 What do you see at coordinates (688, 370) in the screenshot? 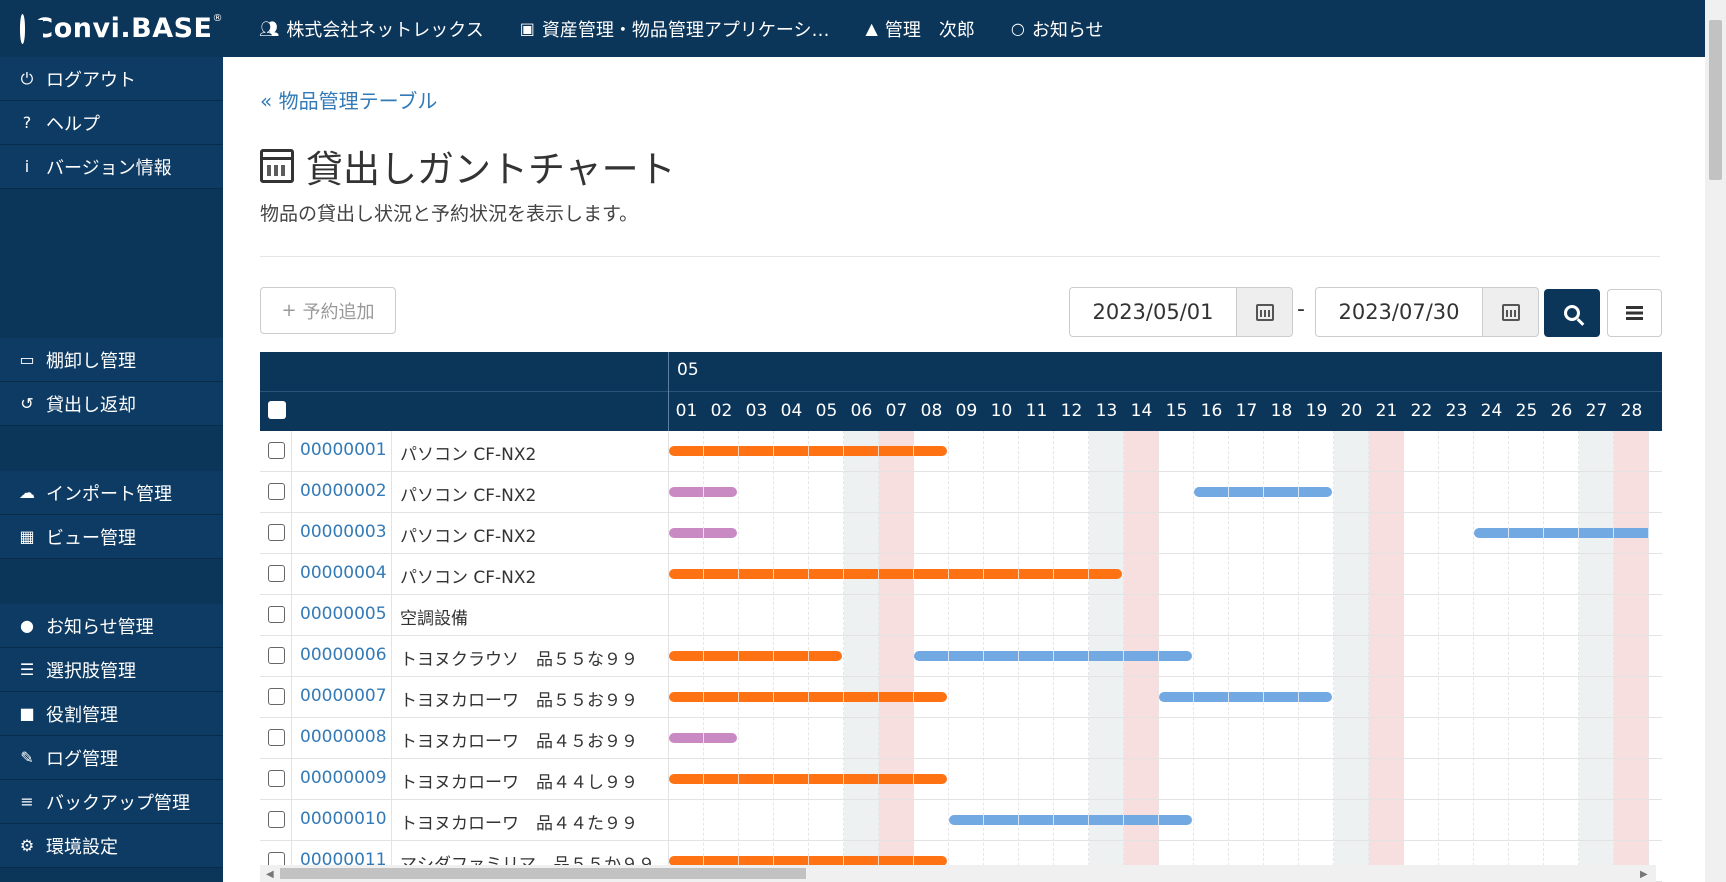
I see `month-label: 05` at bounding box center [688, 370].